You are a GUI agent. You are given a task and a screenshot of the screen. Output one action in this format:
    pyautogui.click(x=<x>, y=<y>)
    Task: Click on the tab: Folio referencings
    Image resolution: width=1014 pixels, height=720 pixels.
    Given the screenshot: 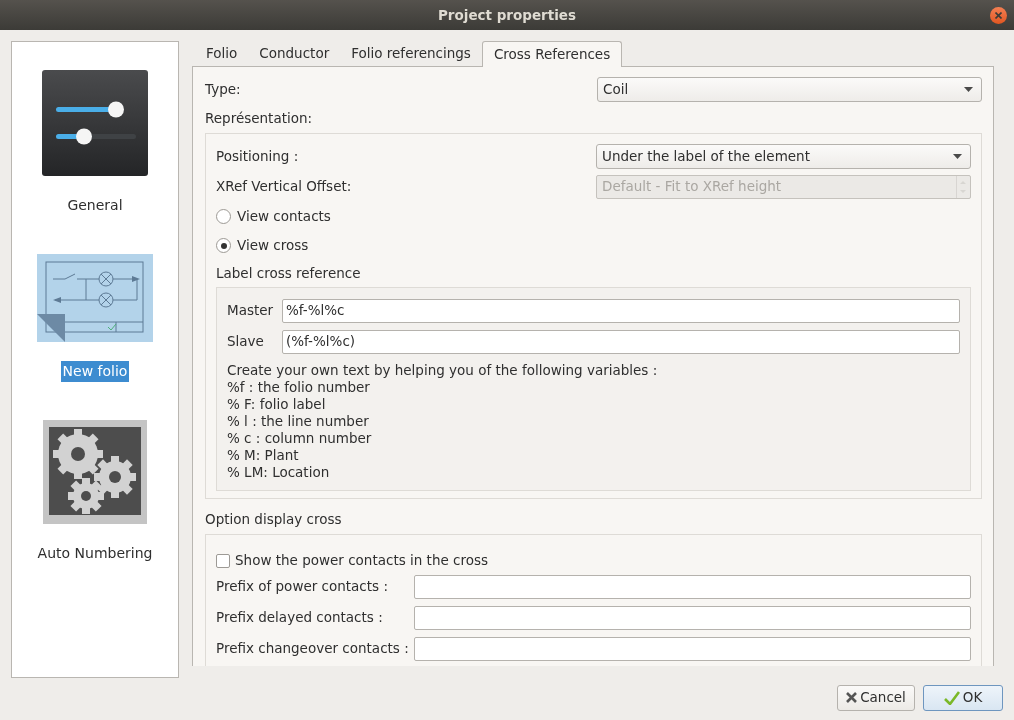 What is the action you would take?
    pyautogui.click(x=411, y=53)
    